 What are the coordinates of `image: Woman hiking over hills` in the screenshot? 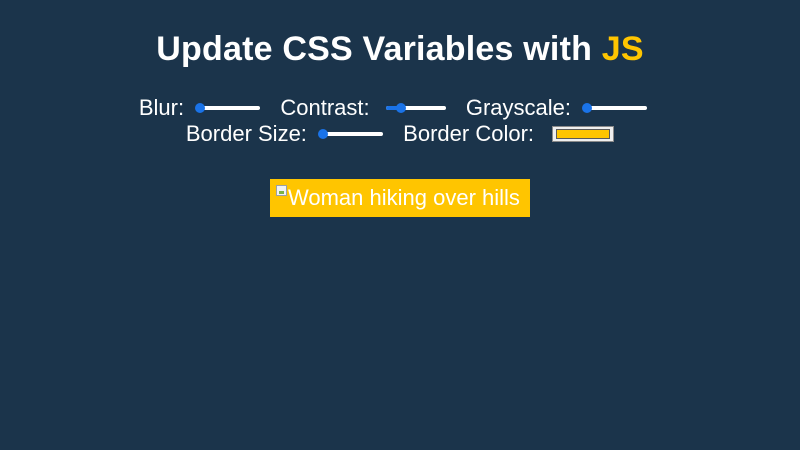 It's located at (400, 198).